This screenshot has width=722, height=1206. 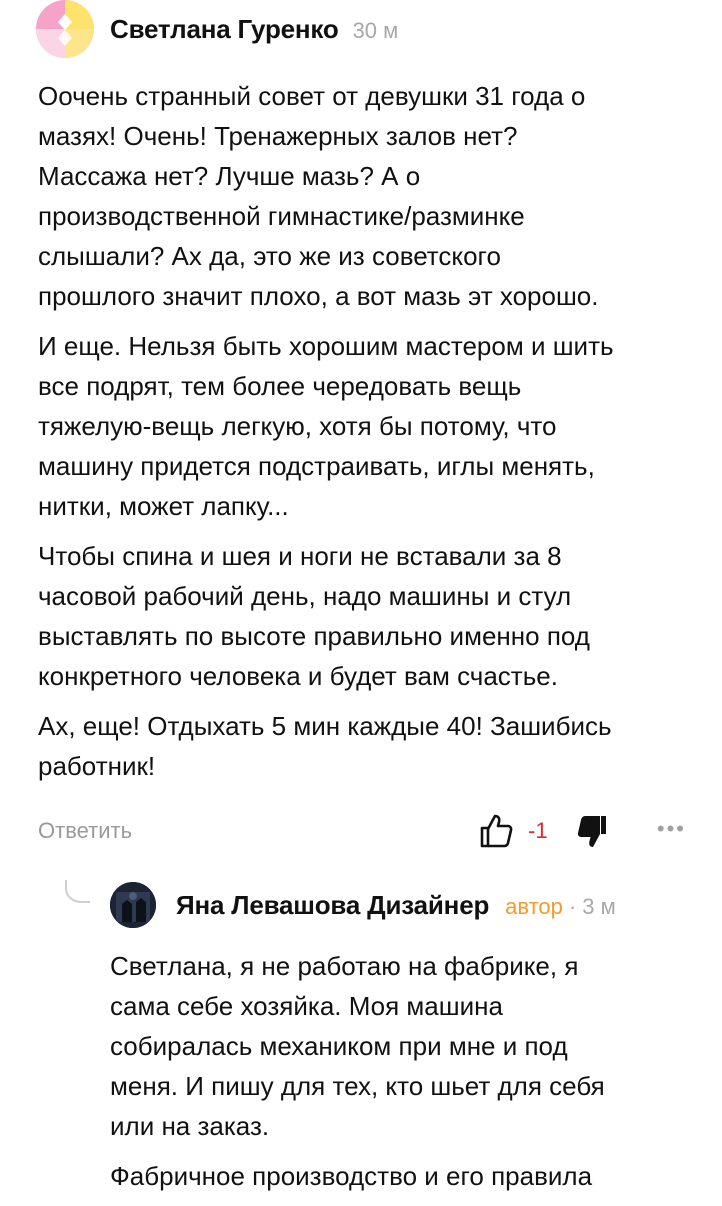 What do you see at coordinates (224, 29) in the screenshot?
I see `author-name: Светлана Гуренко` at bounding box center [224, 29].